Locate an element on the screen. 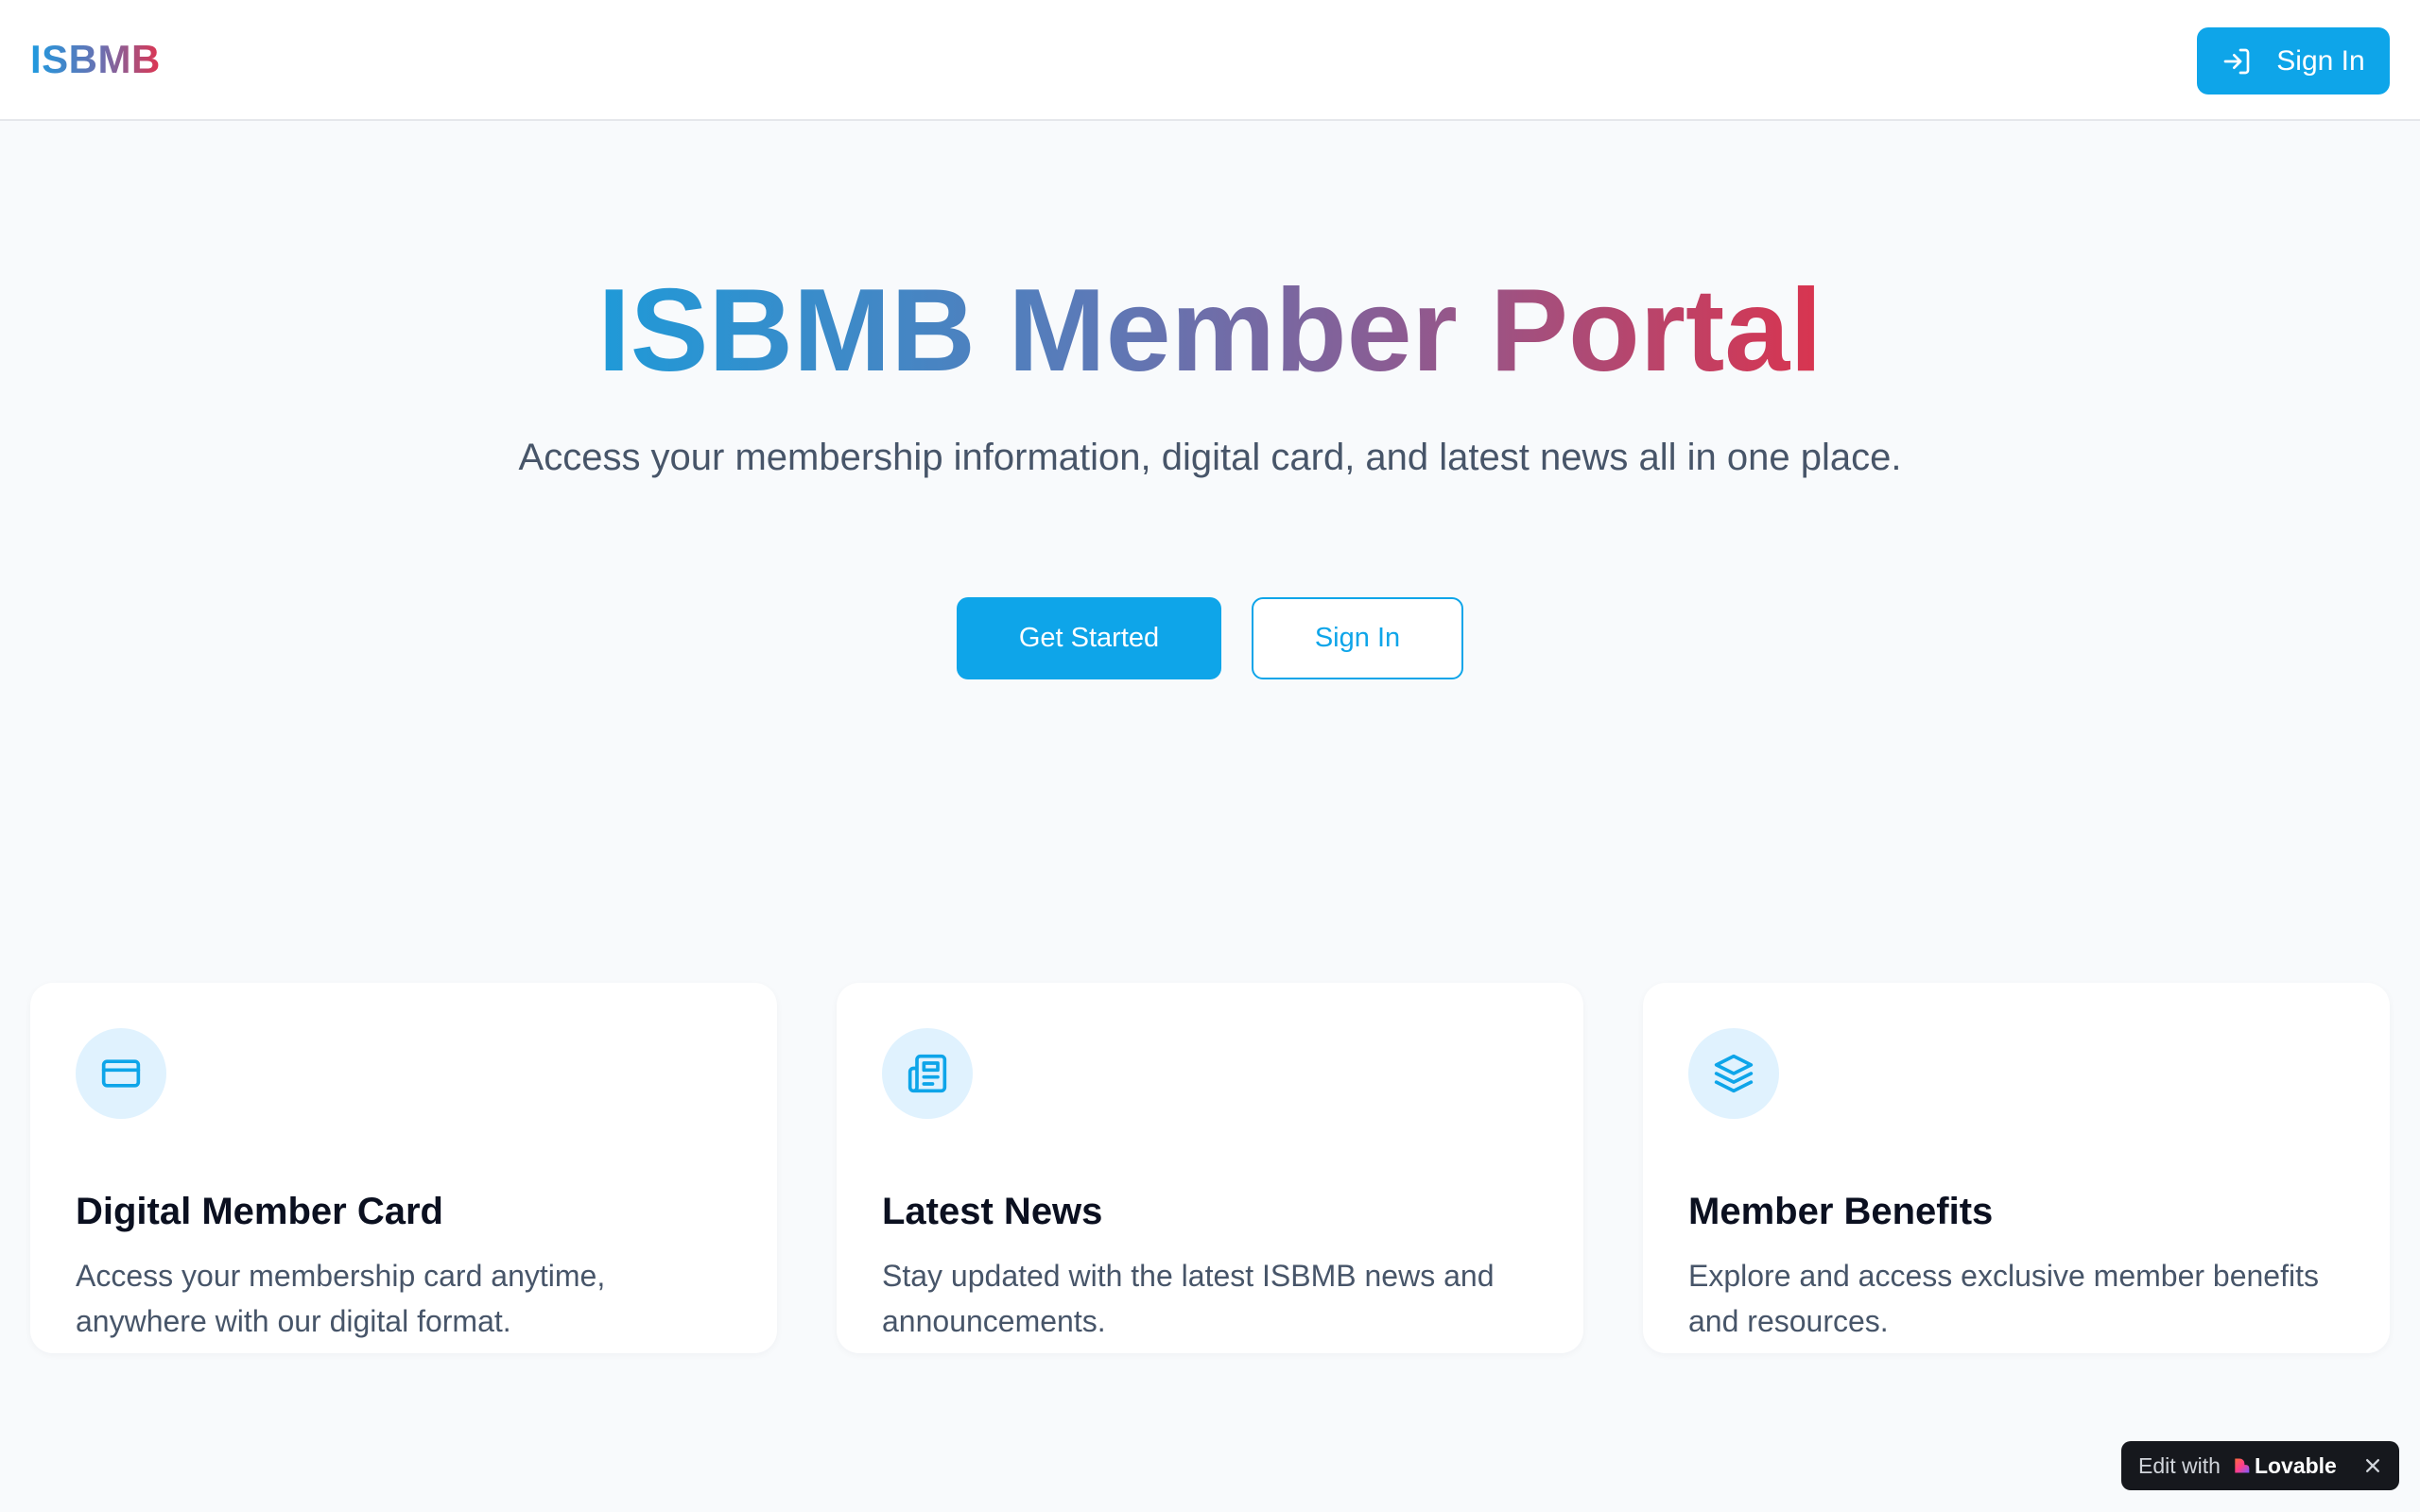 This screenshot has height=1512, width=2420. lovable-brand: Lovable is located at coordinates (2284, 1466).